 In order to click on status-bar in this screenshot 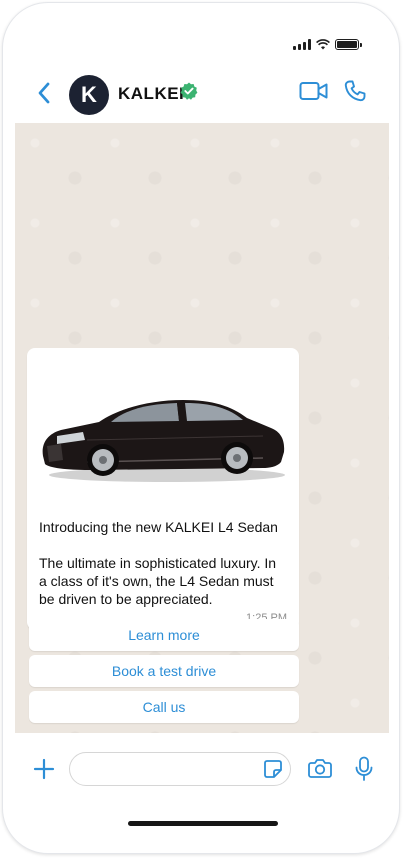, I will do `click(327, 44)`.